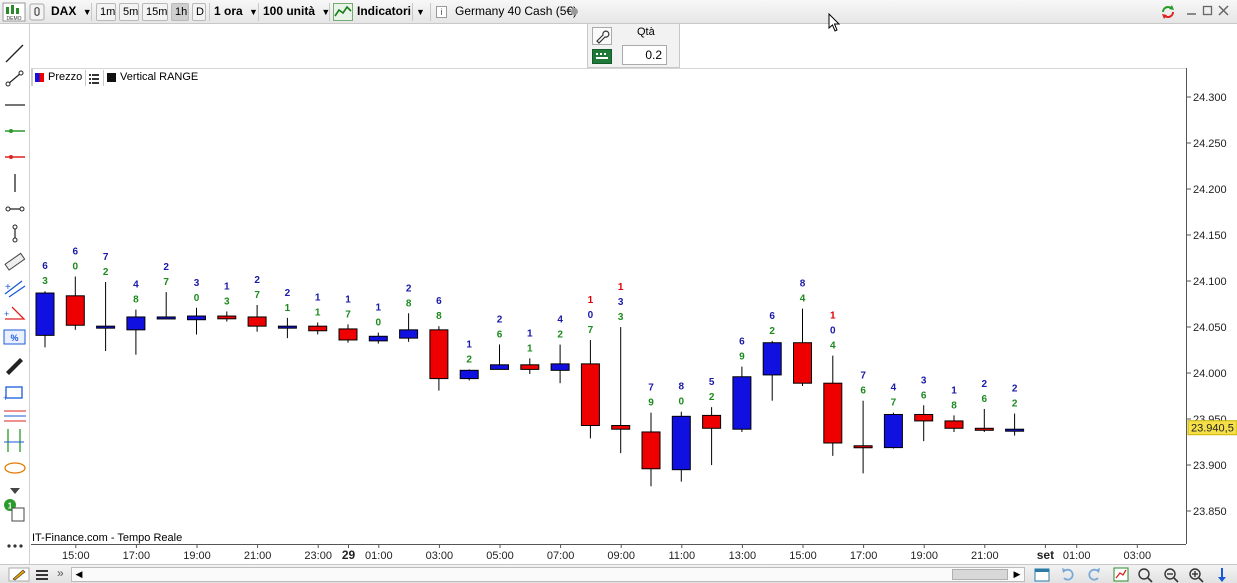 This screenshot has width=1237, height=583. What do you see at coordinates (15, 261) in the screenshot?
I see `ruler-tool-icon` at bounding box center [15, 261].